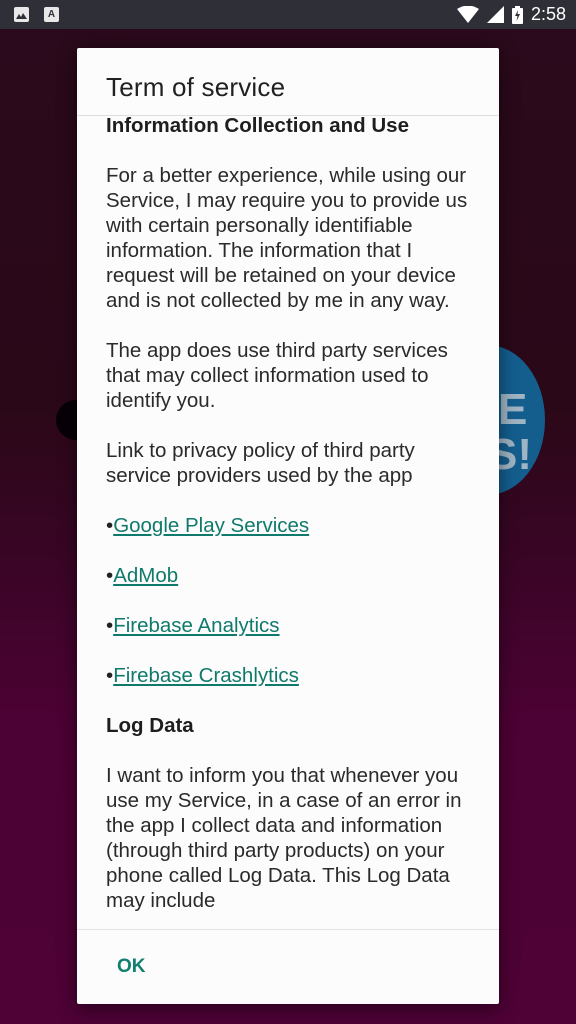 This screenshot has width=576, height=1024. Describe the element at coordinates (211, 525) in the screenshot. I see `link-google-play-services: Google Play Services` at that location.